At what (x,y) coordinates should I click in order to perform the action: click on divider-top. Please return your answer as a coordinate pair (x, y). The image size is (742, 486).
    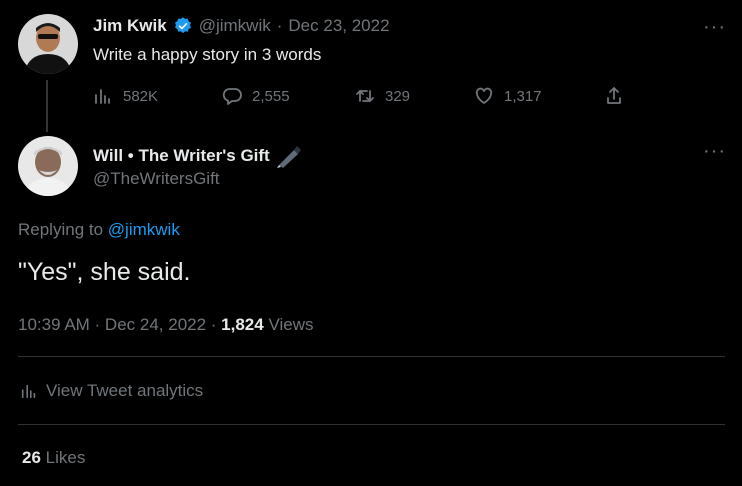
    Looking at the image, I should click on (371, 356).